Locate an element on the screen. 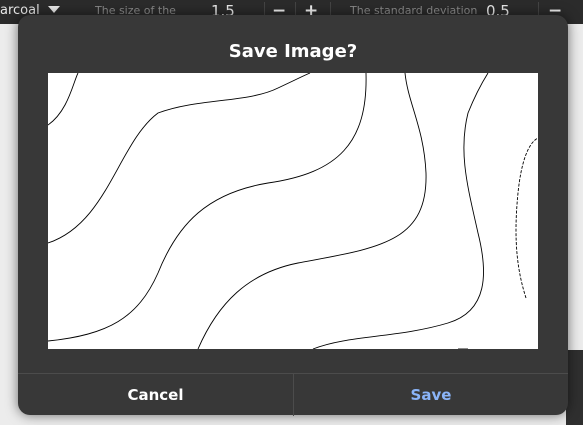 The image size is (583, 425). dialog-title: Save Image? is located at coordinates (293, 51).